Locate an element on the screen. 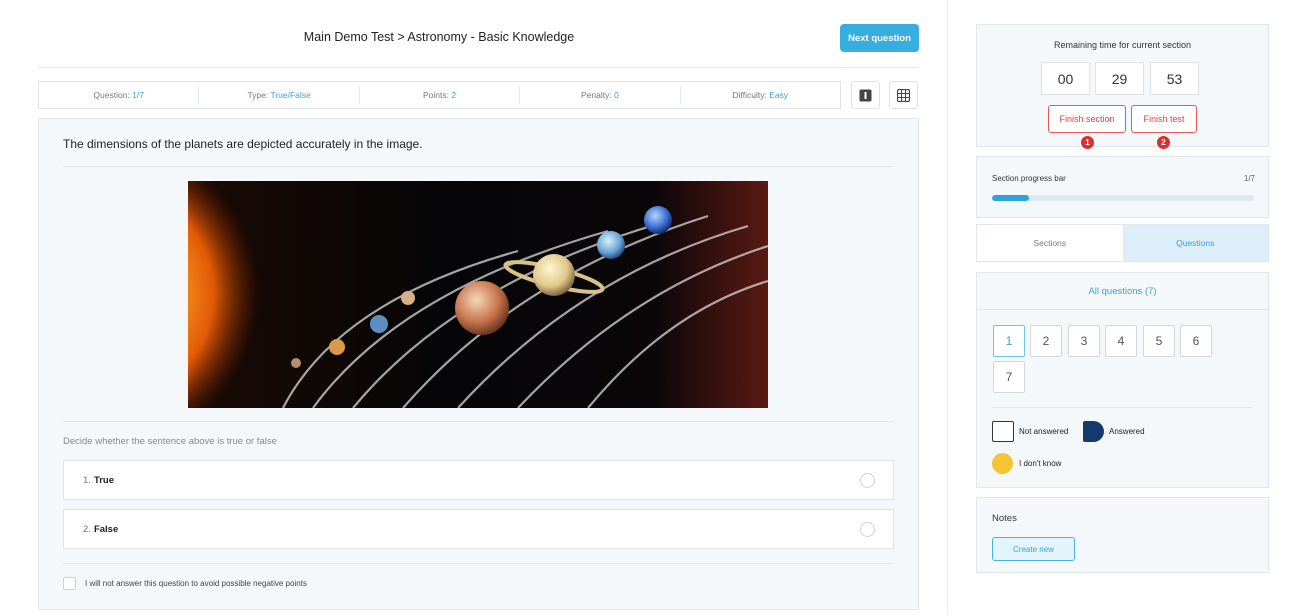 The height and width of the screenshot is (615, 1293). finish-test-button: Finish test is located at coordinates (1164, 119).